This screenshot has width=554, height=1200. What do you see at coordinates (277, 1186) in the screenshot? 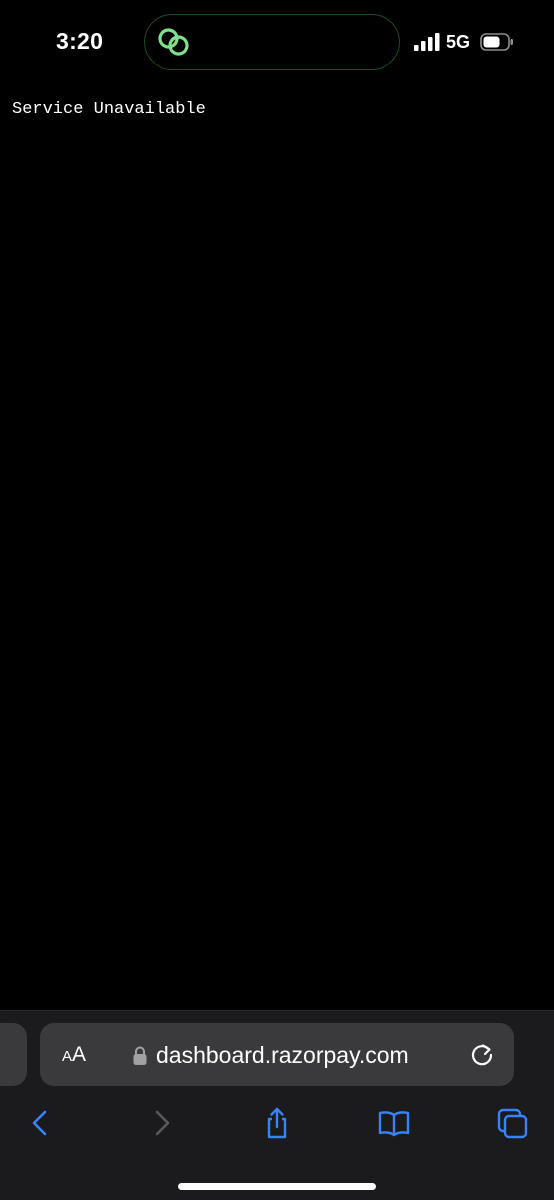
I see `home-indicator` at bounding box center [277, 1186].